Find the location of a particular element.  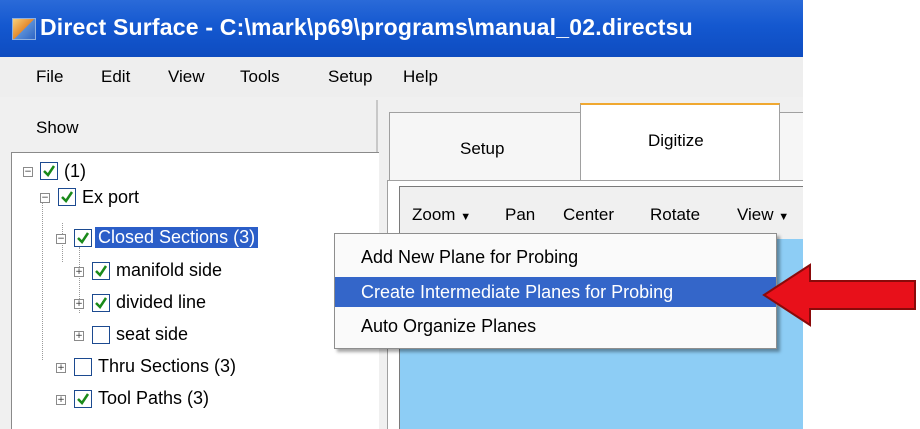

menu-bar: File Edit View Tools Setup Help is located at coordinates (401, 77).